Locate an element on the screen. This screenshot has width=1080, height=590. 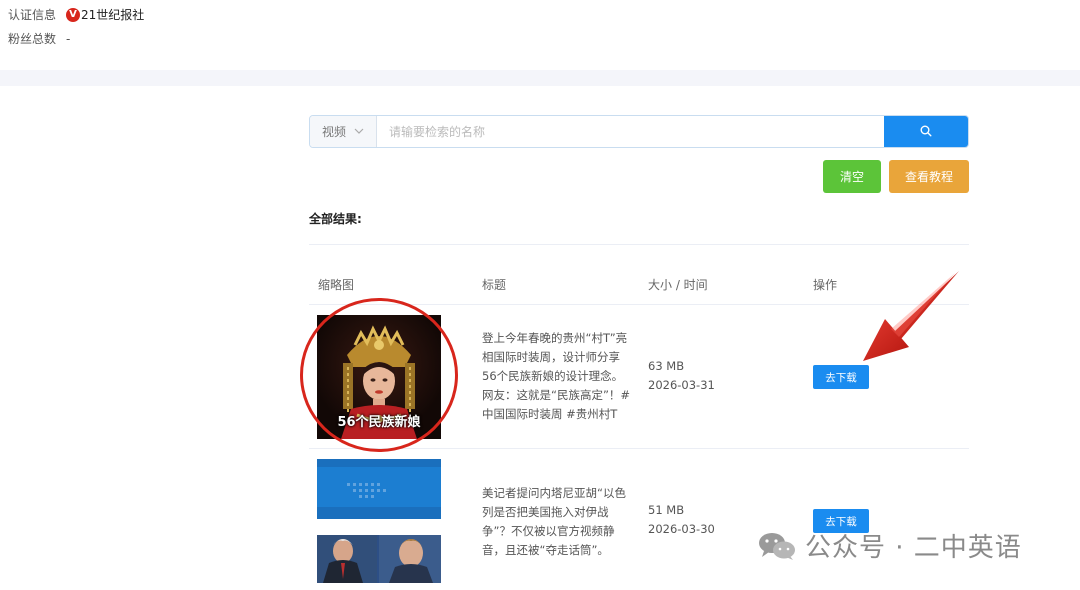
video-date: 2026-03-30 is located at coordinates (681, 529).